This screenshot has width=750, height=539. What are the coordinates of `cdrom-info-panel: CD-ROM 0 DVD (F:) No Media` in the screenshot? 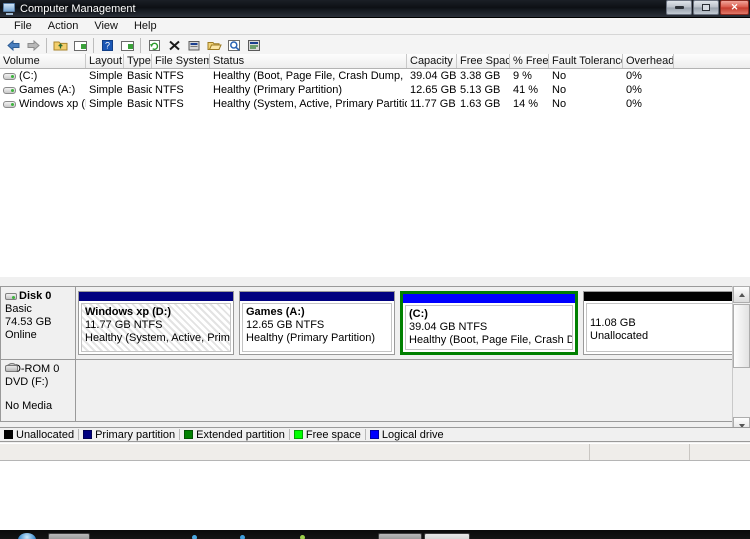 It's located at (38, 391).